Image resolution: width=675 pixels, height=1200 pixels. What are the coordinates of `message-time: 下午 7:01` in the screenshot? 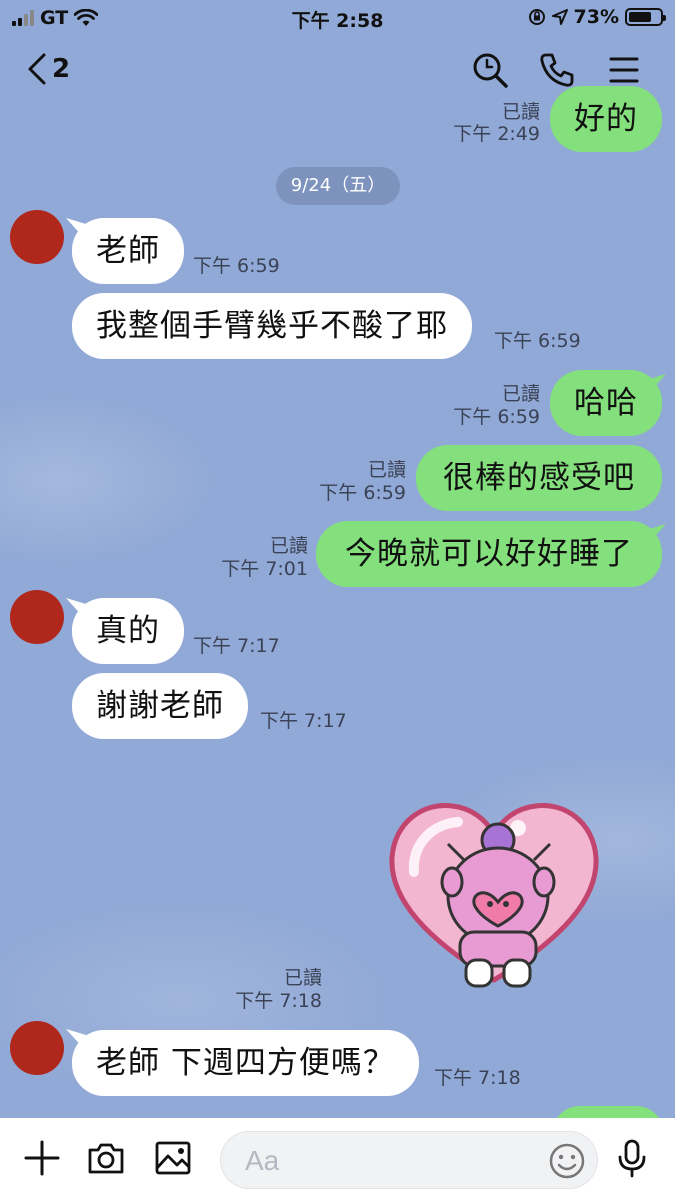 It's located at (264, 569).